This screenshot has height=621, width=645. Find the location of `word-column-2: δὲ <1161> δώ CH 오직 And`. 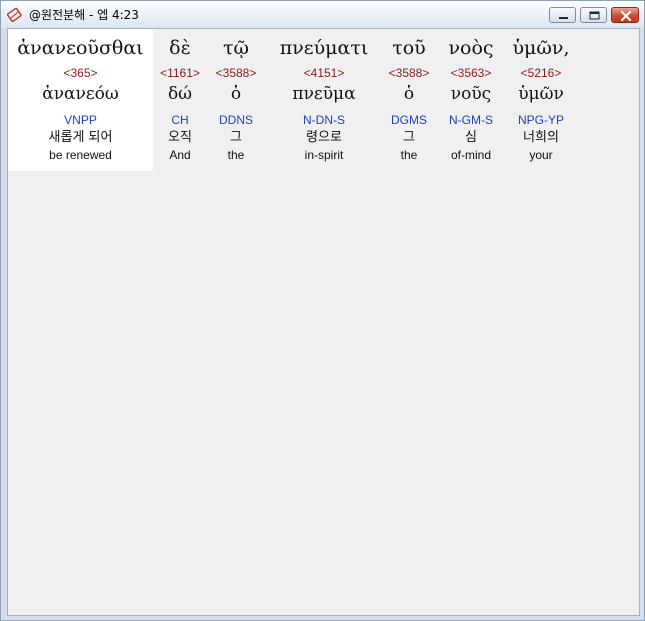

word-column-2: δὲ <1161> δώ CH 오직 And is located at coordinates (180, 96).